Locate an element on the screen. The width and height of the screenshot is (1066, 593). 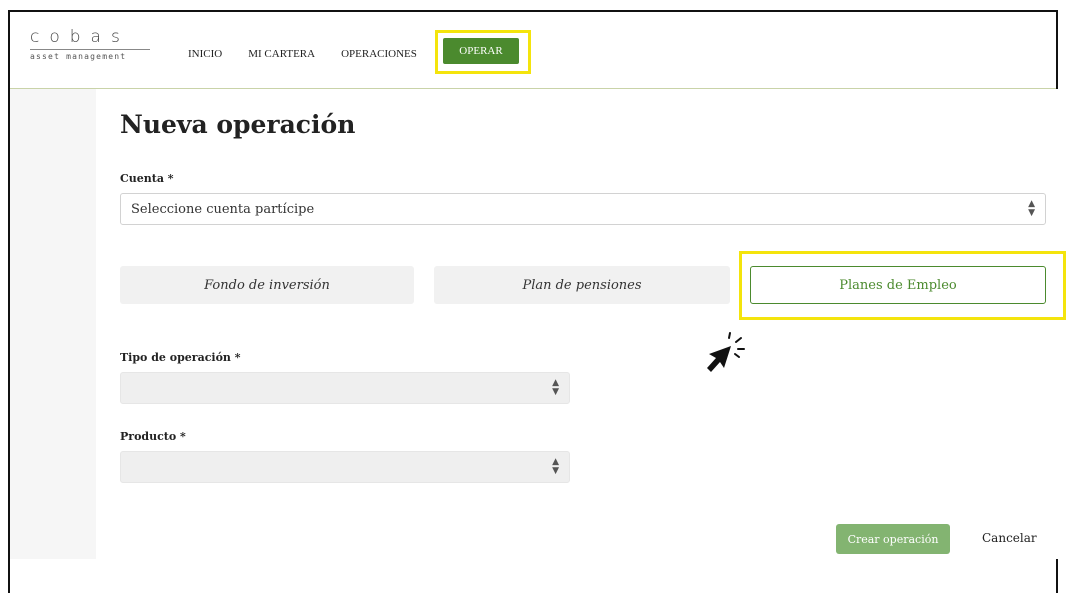
nav-item-mi-cartera: MI CARTERA is located at coordinates (281, 54).